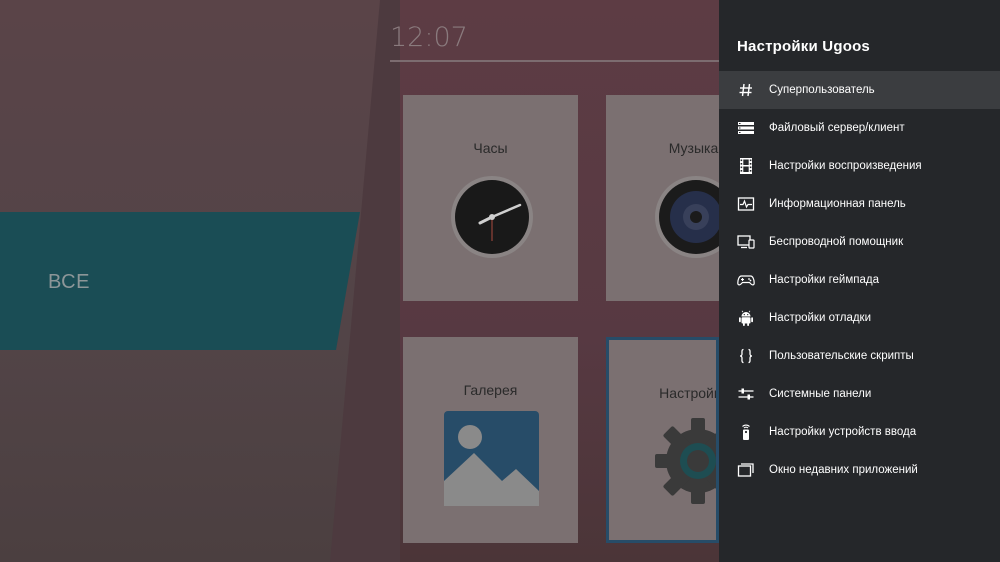 This screenshot has height=562, width=1000. What do you see at coordinates (429, 37) in the screenshot?
I see `clock-time: 12:07` at bounding box center [429, 37].